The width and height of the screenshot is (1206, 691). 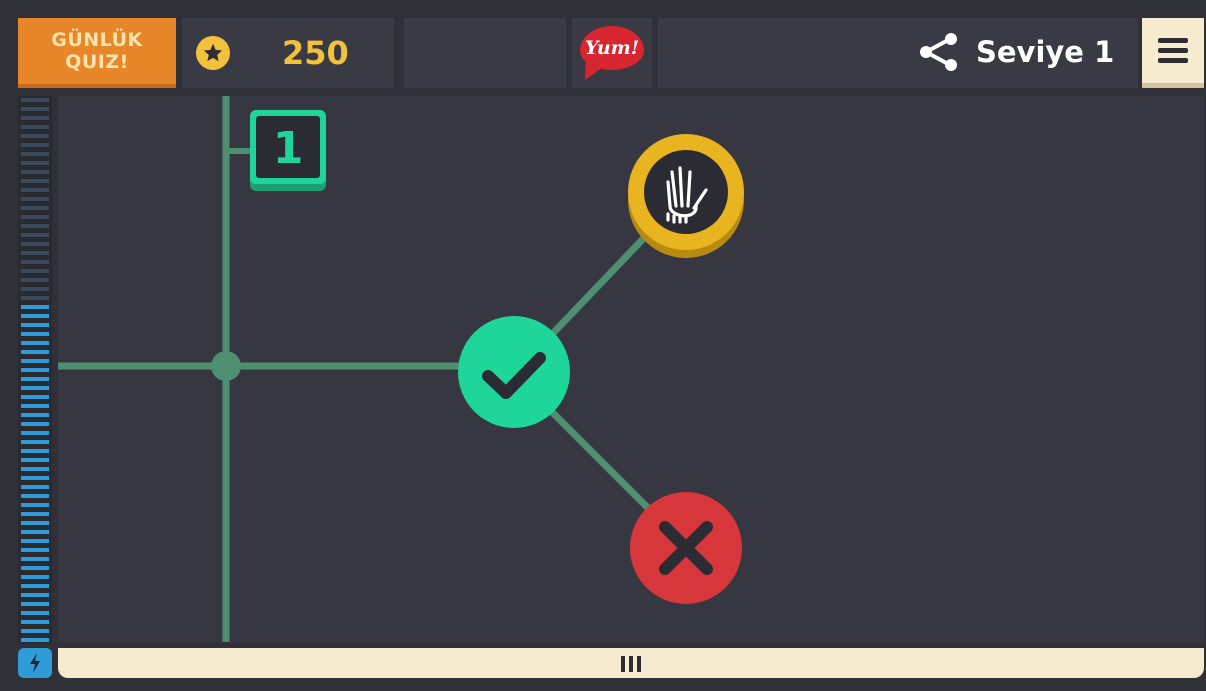 What do you see at coordinates (898, 53) in the screenshot?
I see `level-panel: Seviye 1` at bounding box center [898, 53].